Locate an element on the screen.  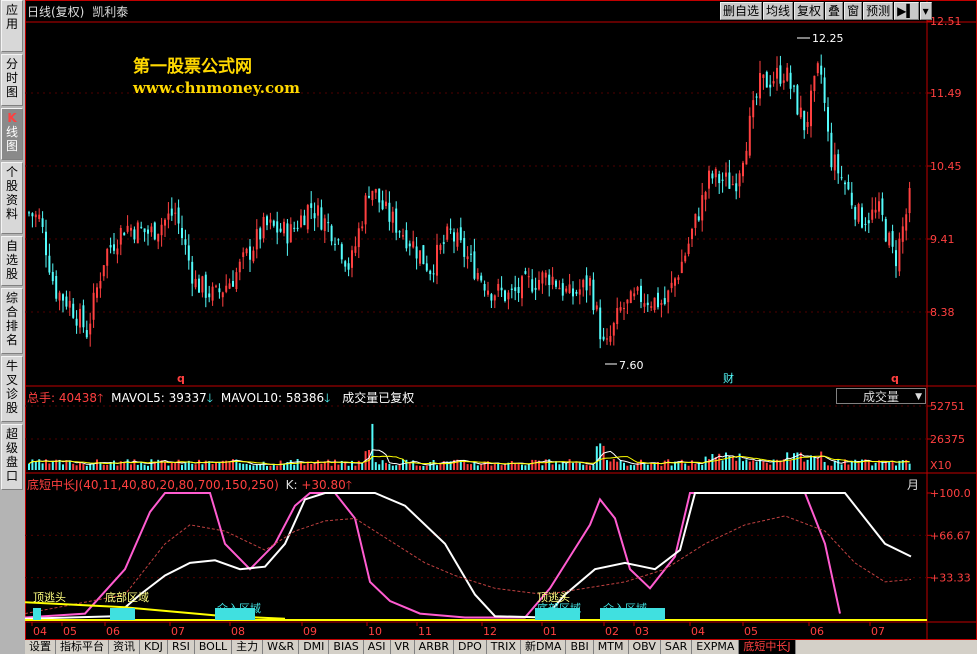
indicator-tab-21: 底短中长J is located at coordinates (767, 647).